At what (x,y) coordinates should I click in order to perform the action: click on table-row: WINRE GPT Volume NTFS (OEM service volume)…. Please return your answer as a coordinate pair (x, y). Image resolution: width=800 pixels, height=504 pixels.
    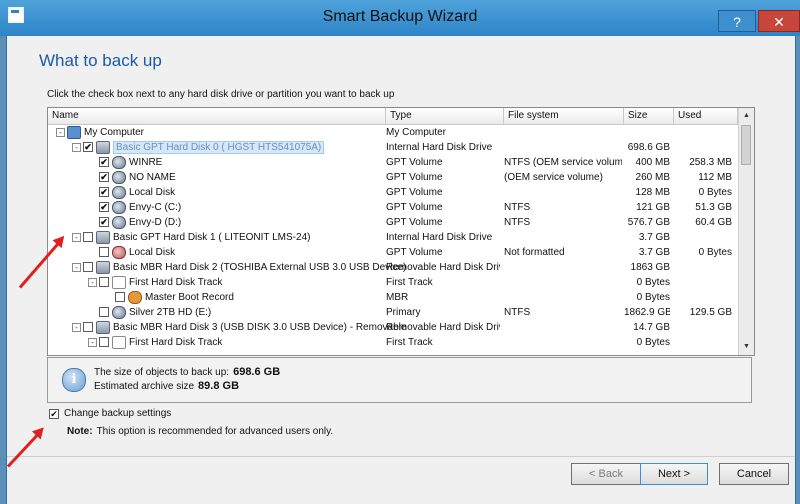
    Looking at the image, I should click on (393, 162).